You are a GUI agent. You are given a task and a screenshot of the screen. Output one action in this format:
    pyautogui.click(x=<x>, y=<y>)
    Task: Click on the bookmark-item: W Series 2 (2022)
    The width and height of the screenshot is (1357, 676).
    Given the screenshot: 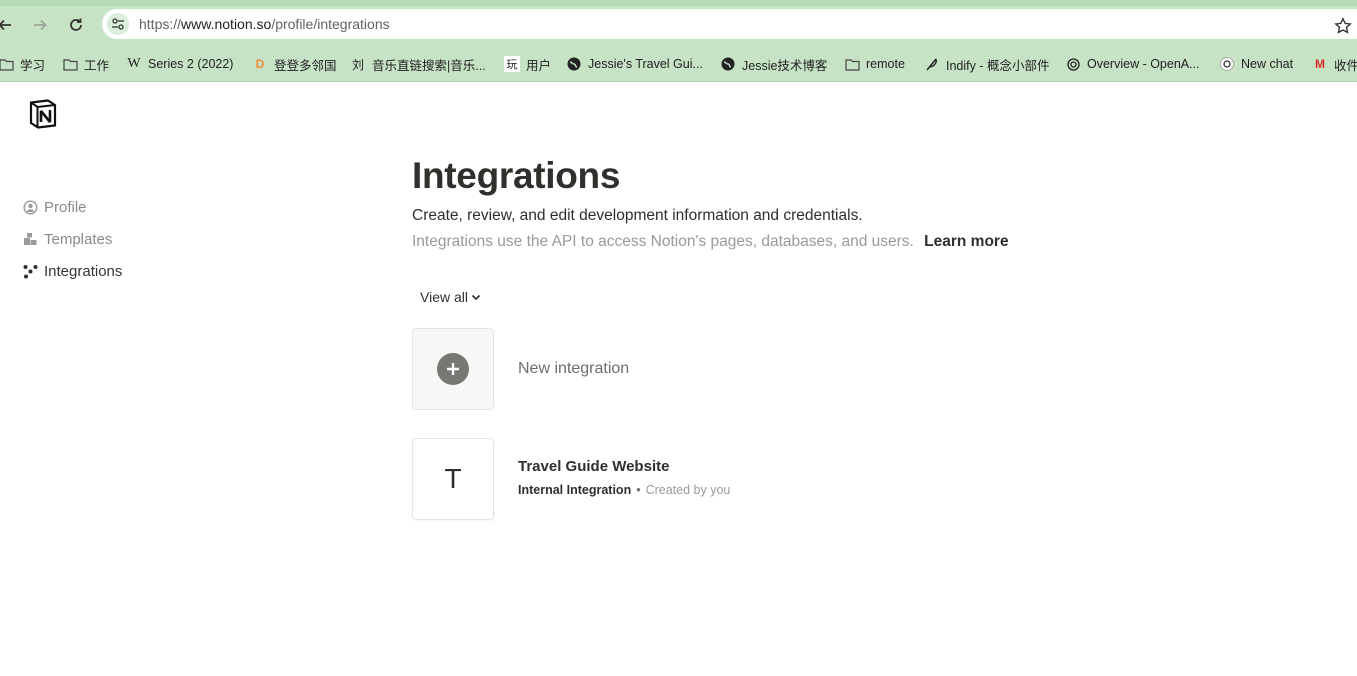 What is the action you would take?
    pyautogui.click(x=179, y=64)
    